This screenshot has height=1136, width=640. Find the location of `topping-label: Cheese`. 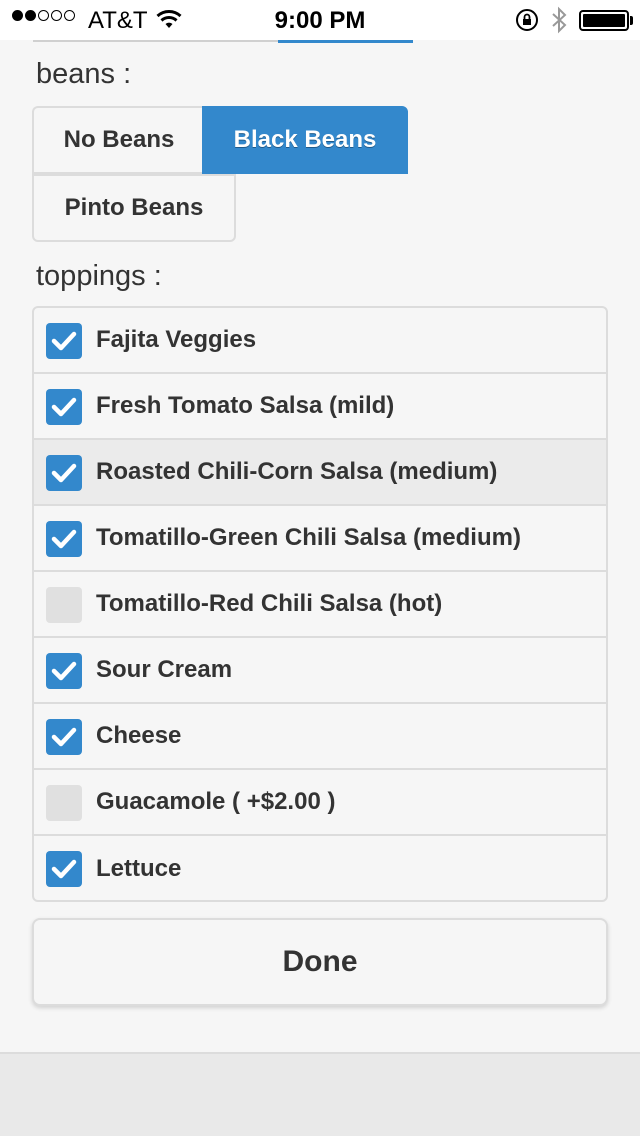

topping-label: Cheese is located at coordinates (139, 735).